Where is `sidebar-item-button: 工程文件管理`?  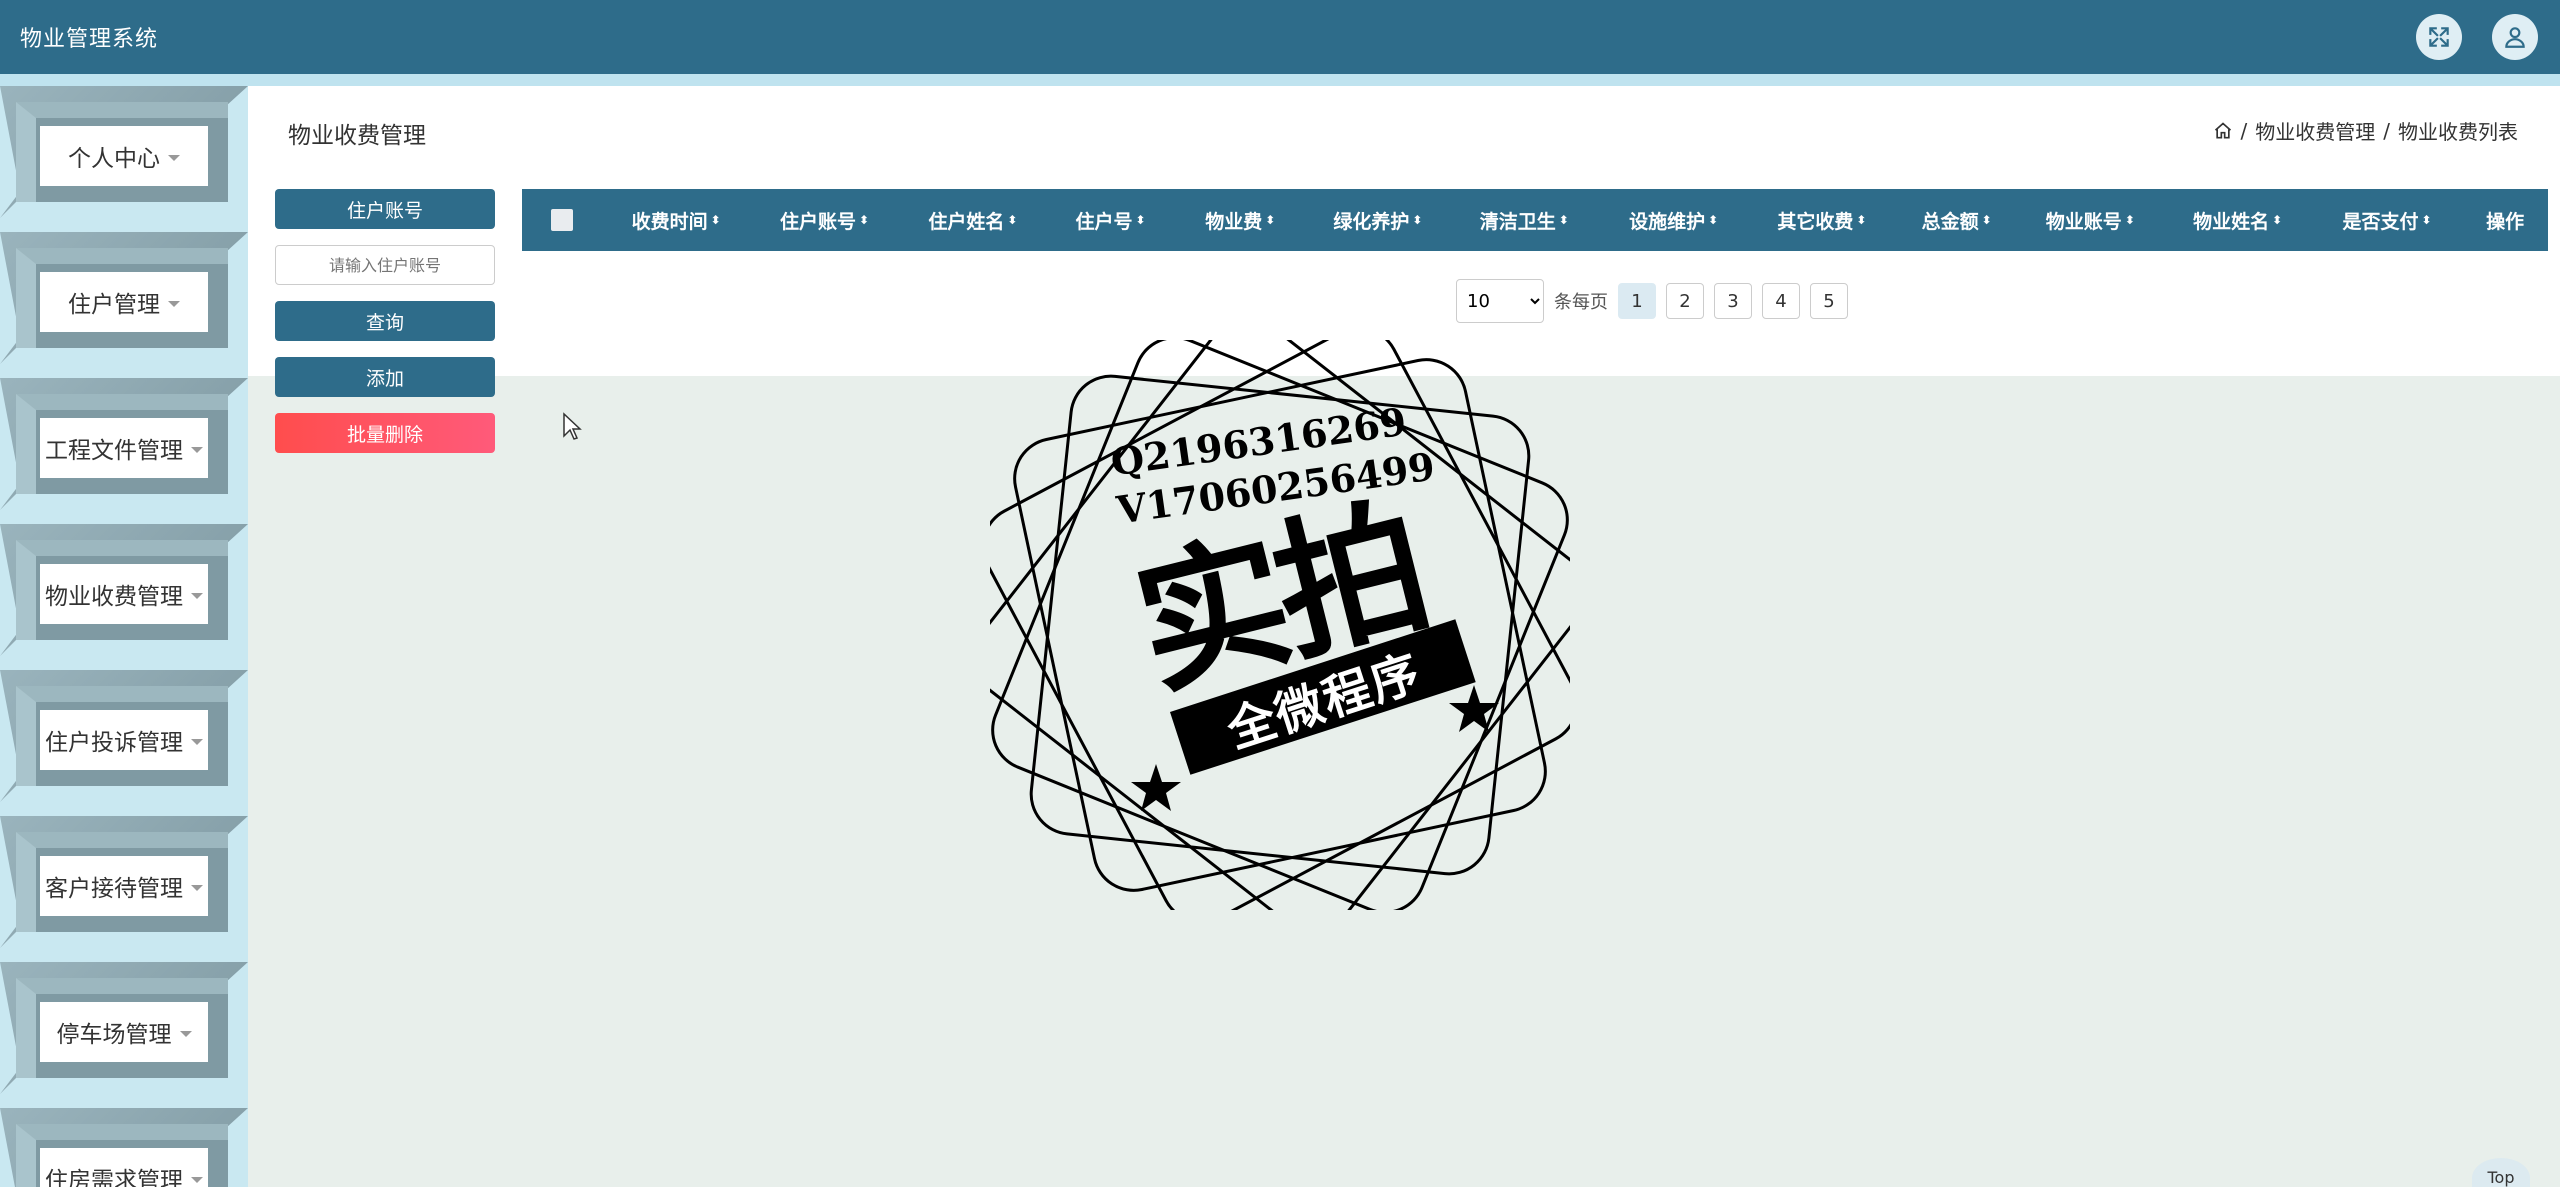 sidebar-item-button: 工程文件管理 is located at coordinates (124, 448).